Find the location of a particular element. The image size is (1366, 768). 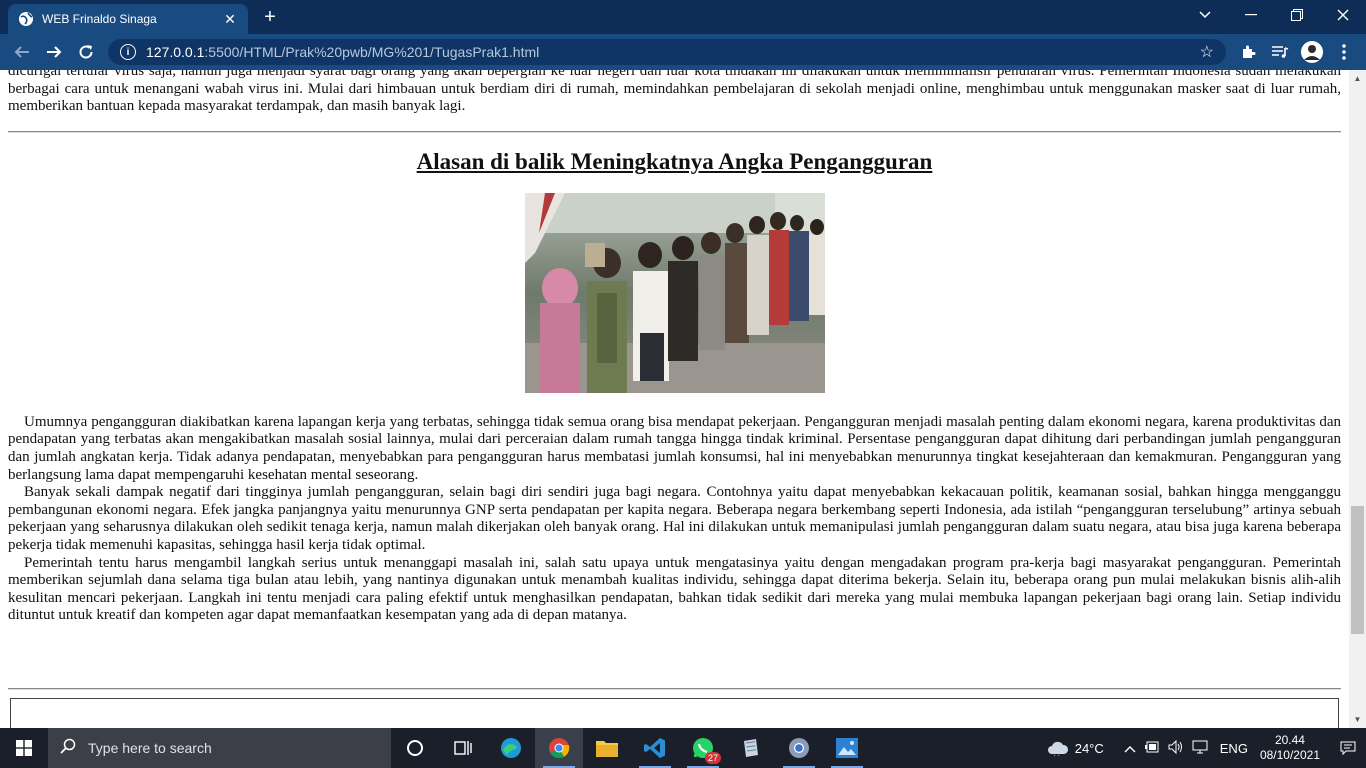

search-placeholder: Type here to search is located at coordinates (150, 748).